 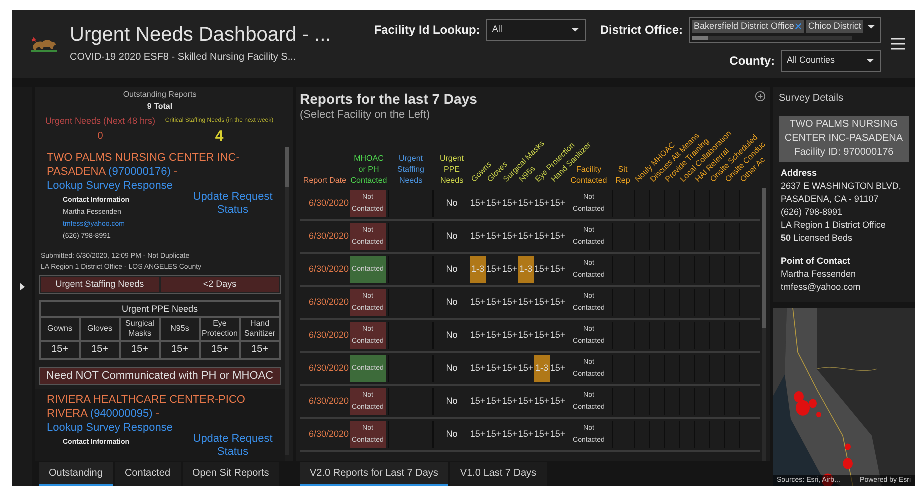 What do you see at coordinates (812, 212) in the screenshot?
I see `address-line: (626) 798-8991` at bounding box center [812, 212].